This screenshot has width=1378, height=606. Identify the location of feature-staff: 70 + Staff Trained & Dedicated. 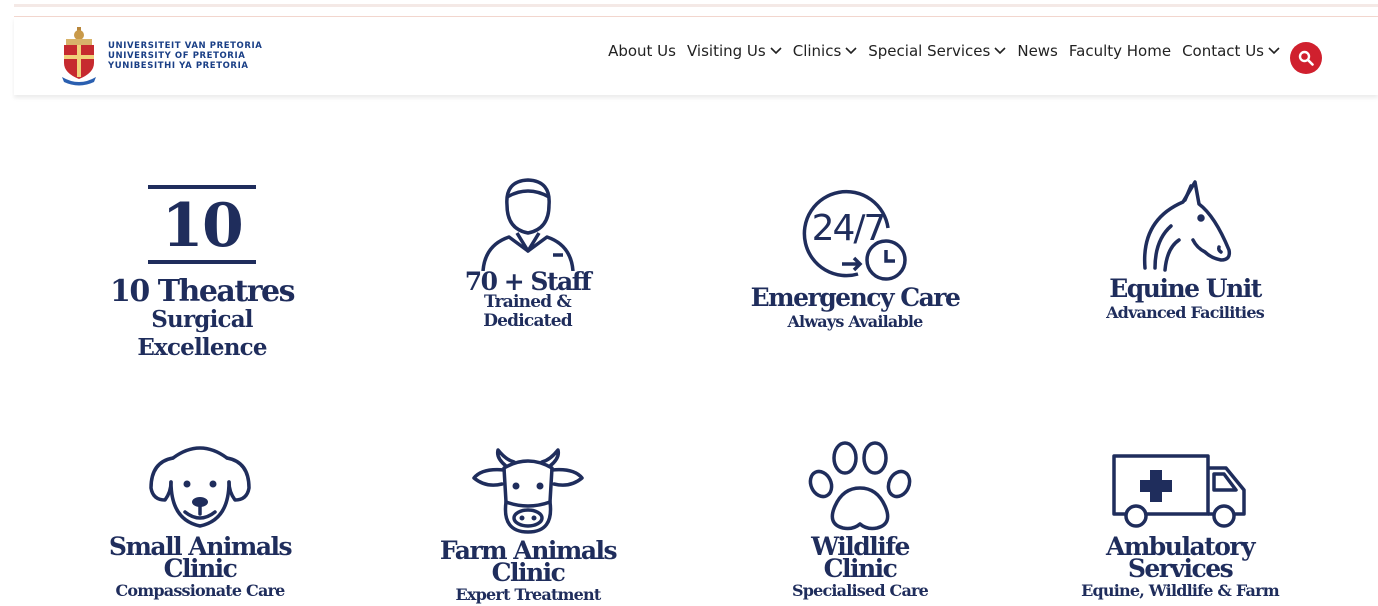
(527, 253).